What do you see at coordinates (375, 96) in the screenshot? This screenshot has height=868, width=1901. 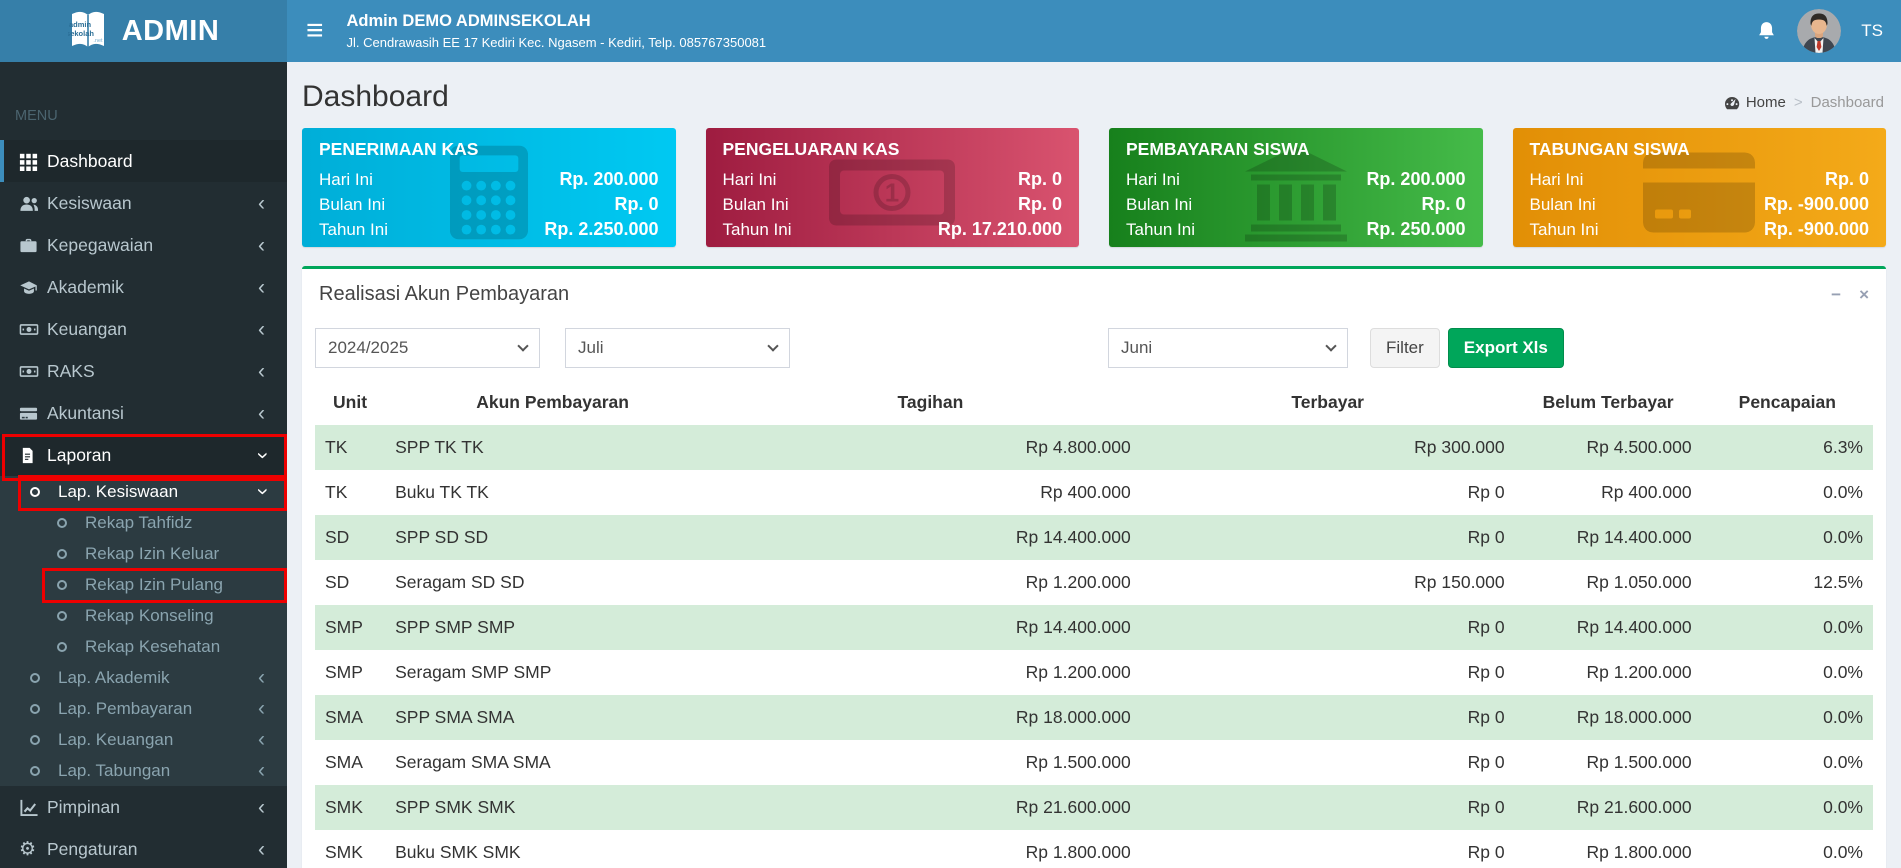 I see `page-title: Dashboard` at bounding box center [375, 96].